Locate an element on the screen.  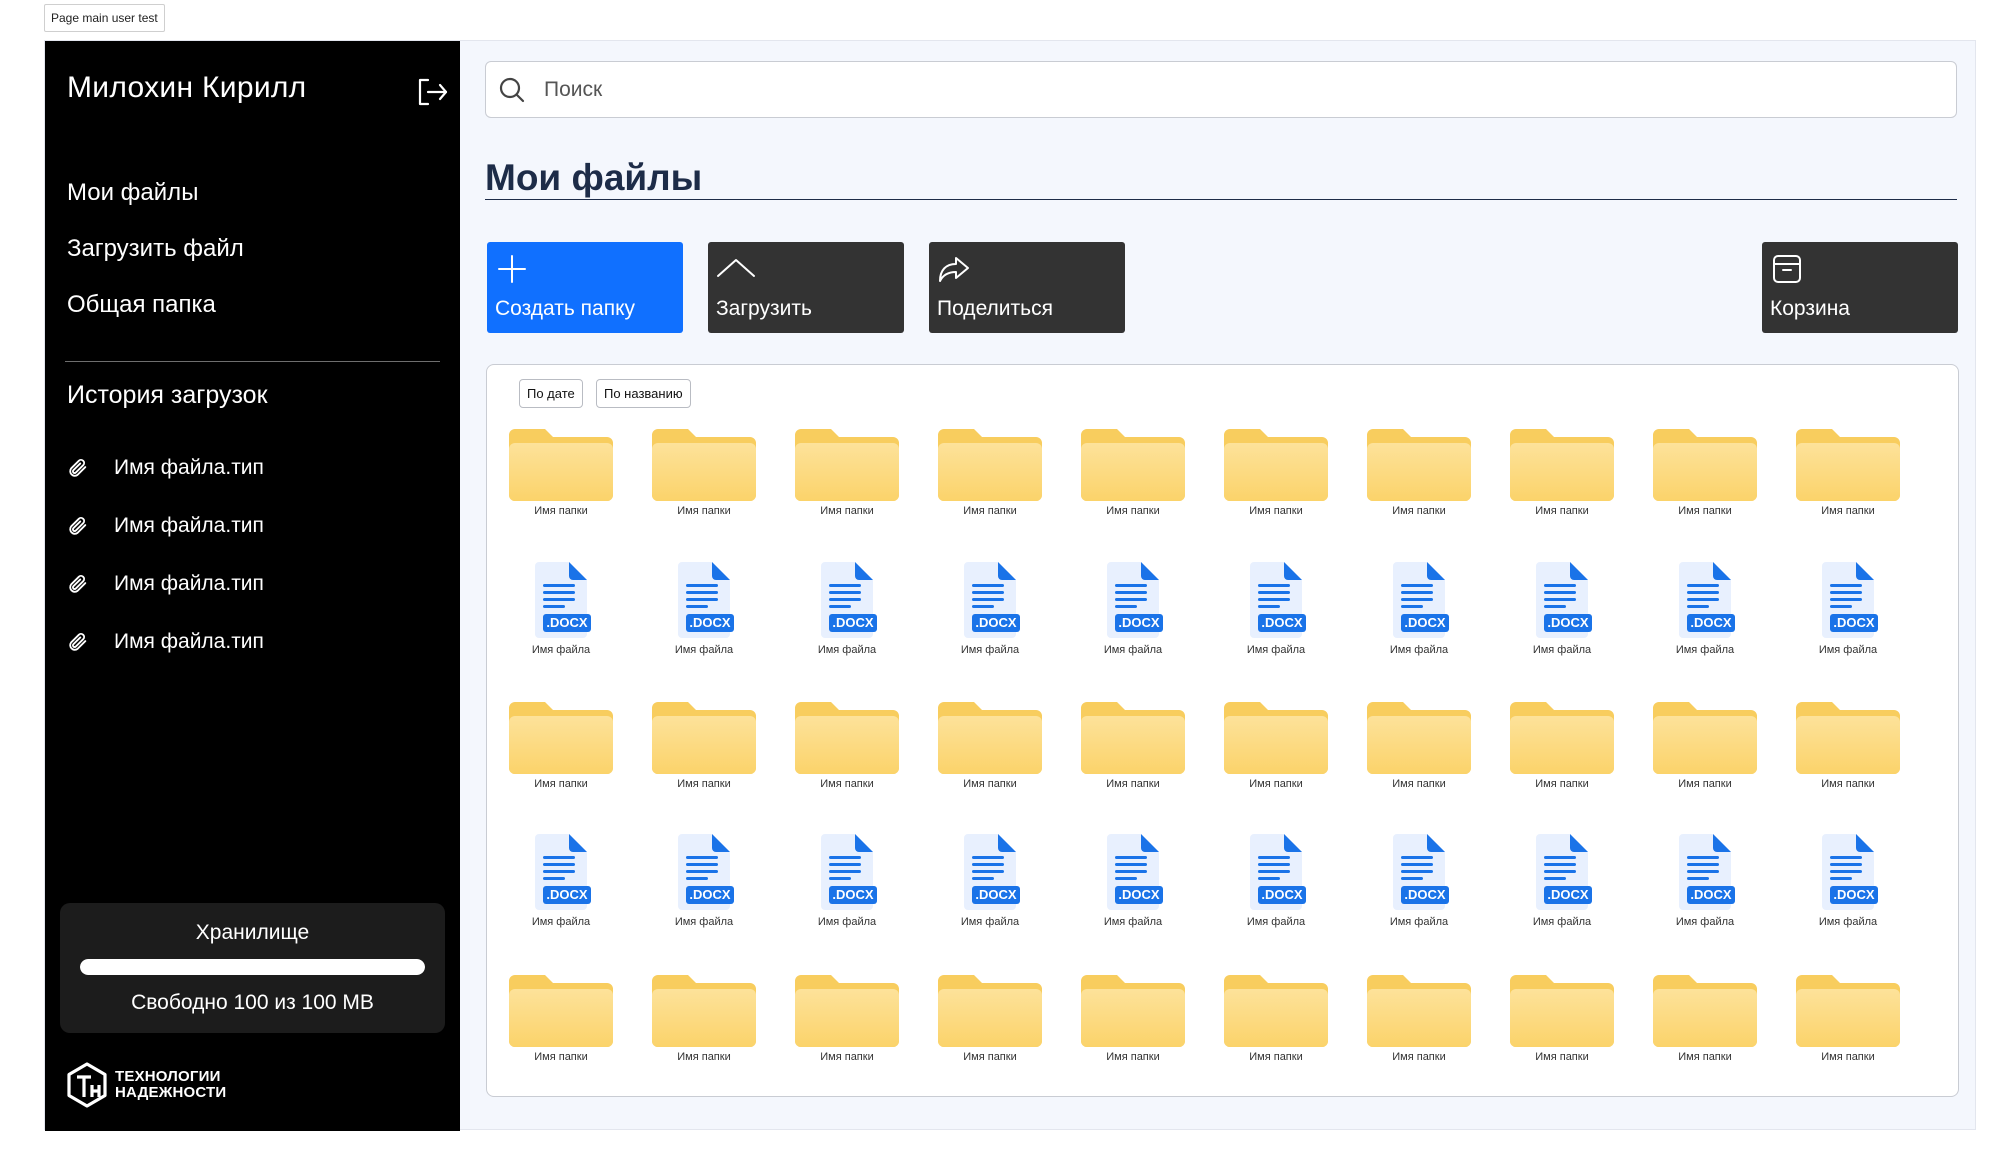
sidebar-item-shared-folder: Общая папка is located at coordinates (155, 305).